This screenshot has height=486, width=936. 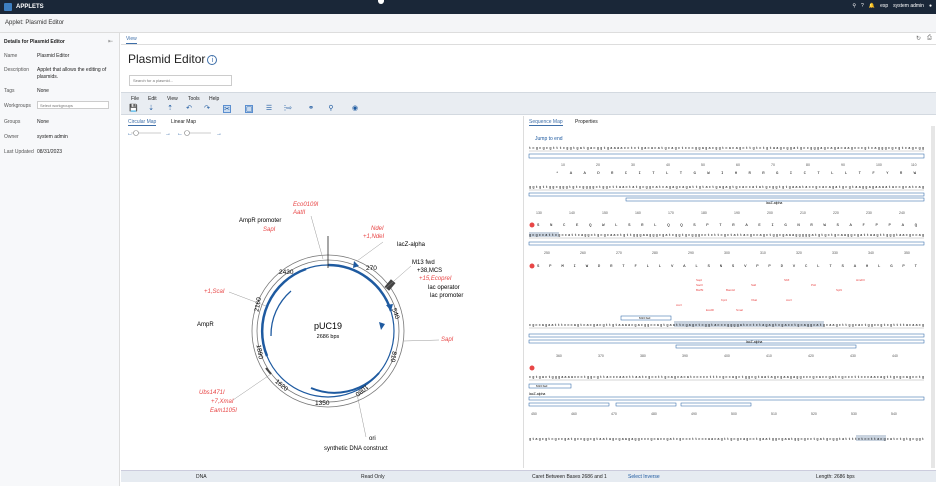 What do you see at coordinates (860, 280) in the screenshot?
I see `svg-text: HindIII` at bounding box center [860, 280].